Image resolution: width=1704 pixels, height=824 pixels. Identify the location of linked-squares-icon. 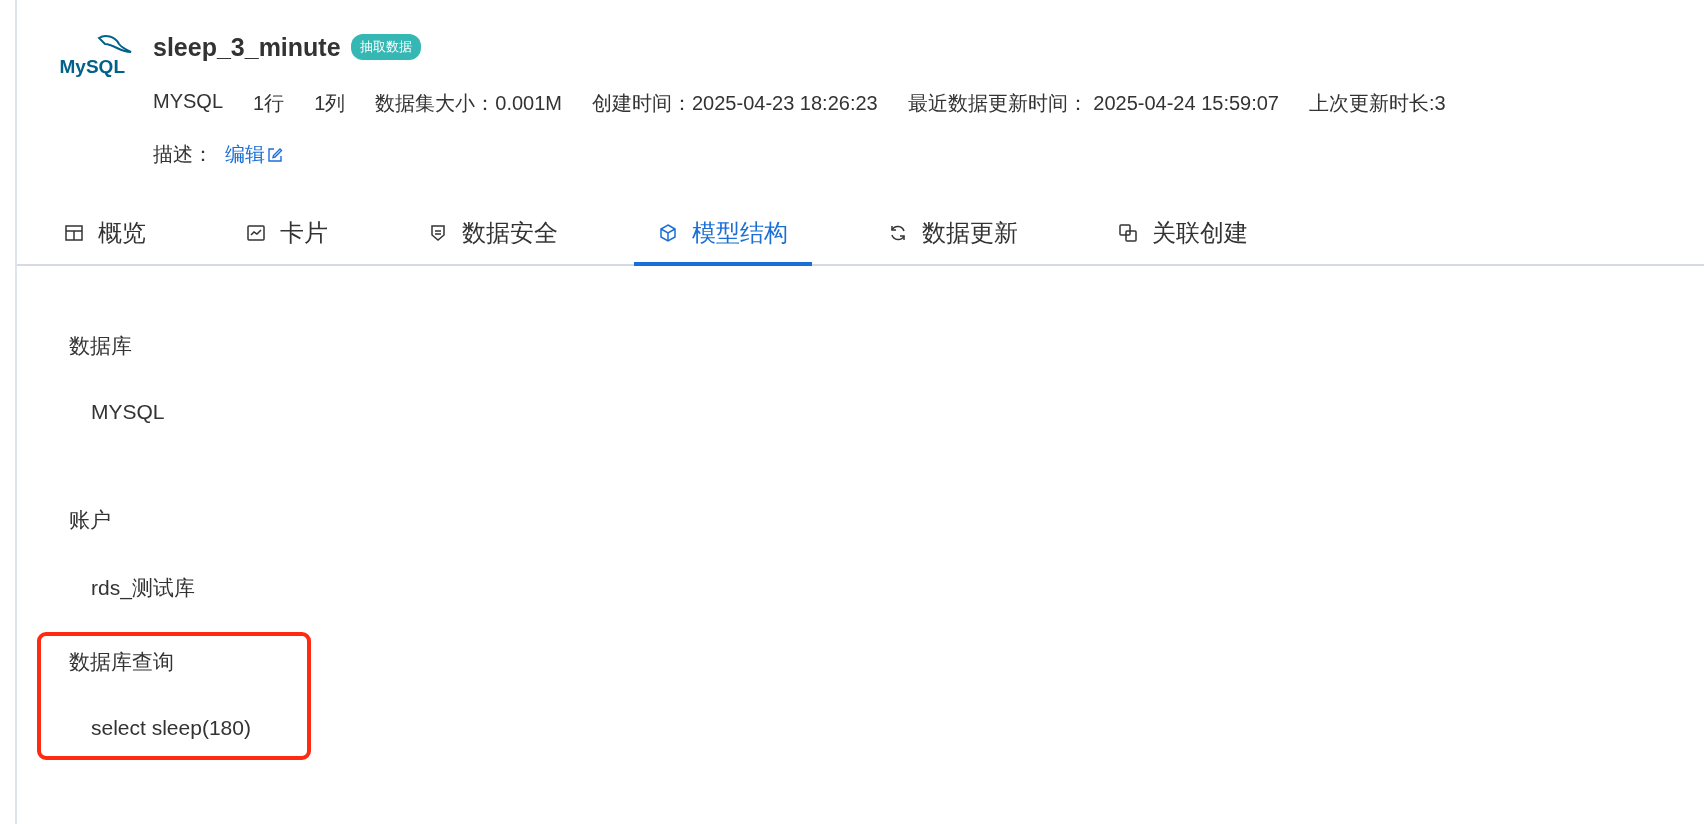
(1128, 233).